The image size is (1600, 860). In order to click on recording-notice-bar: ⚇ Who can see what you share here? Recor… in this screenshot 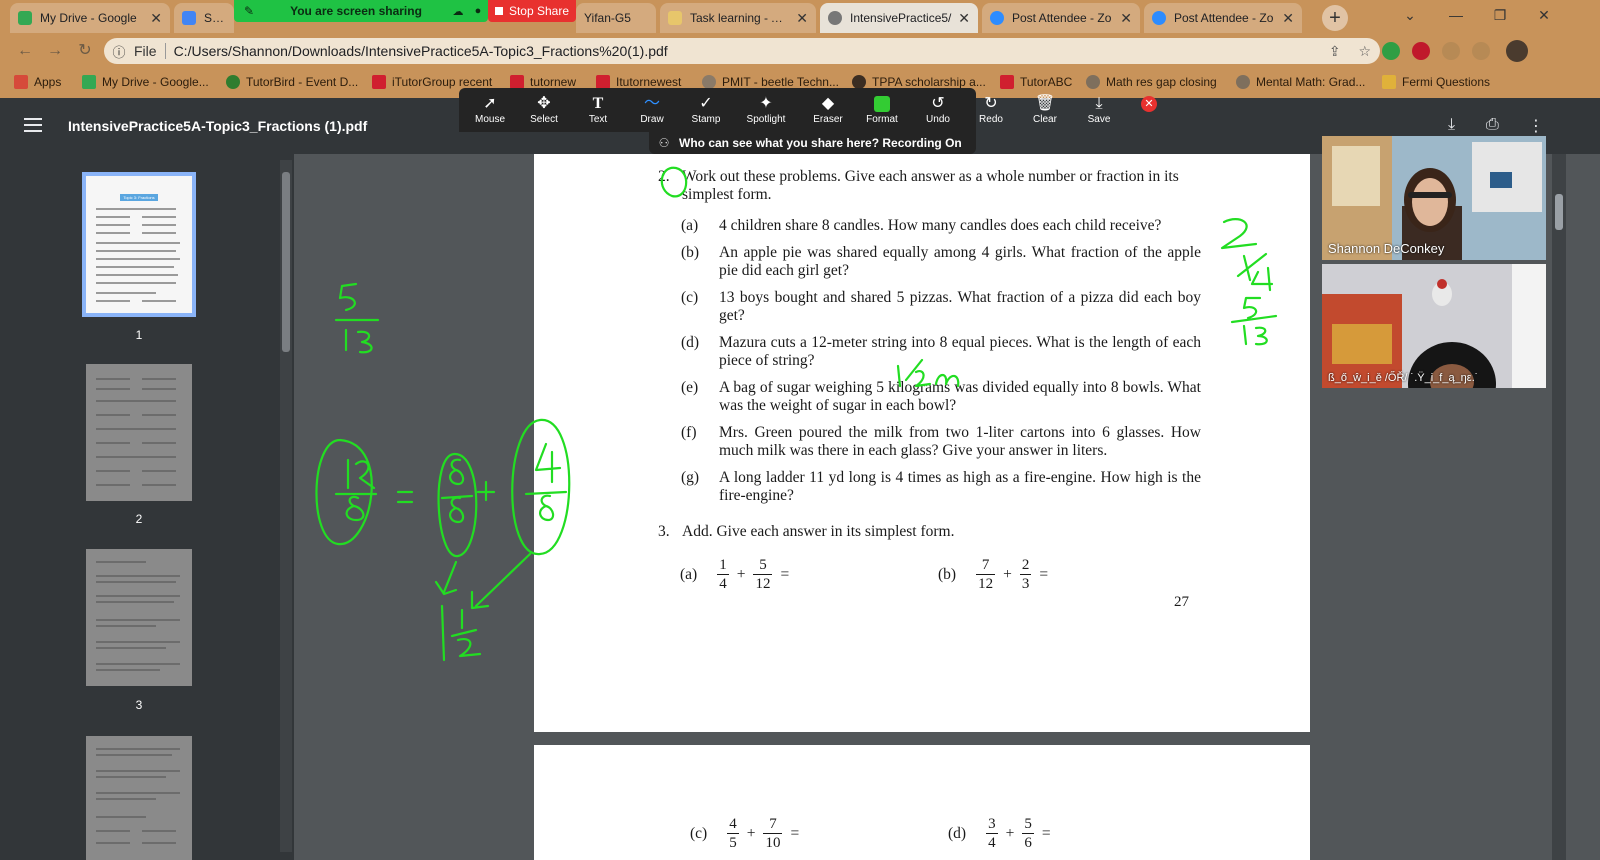, I will do `click(812, 143)`.